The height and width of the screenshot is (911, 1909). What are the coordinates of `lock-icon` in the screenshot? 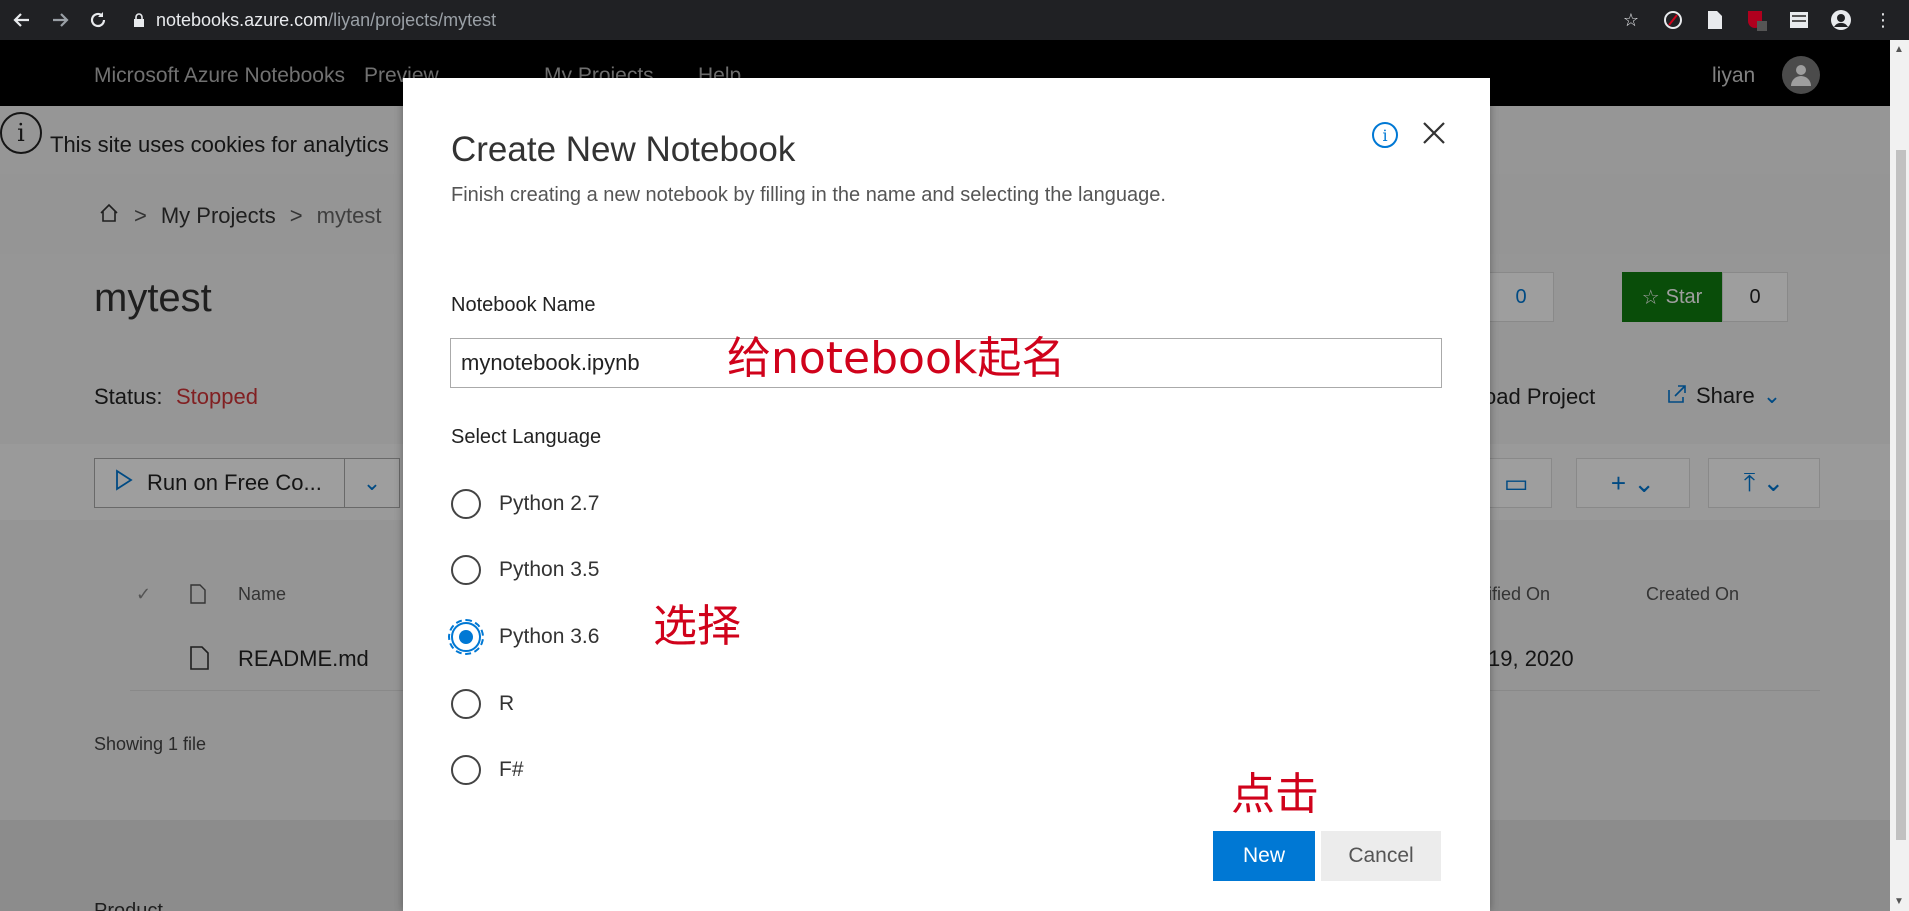 It's located at (139, 20).